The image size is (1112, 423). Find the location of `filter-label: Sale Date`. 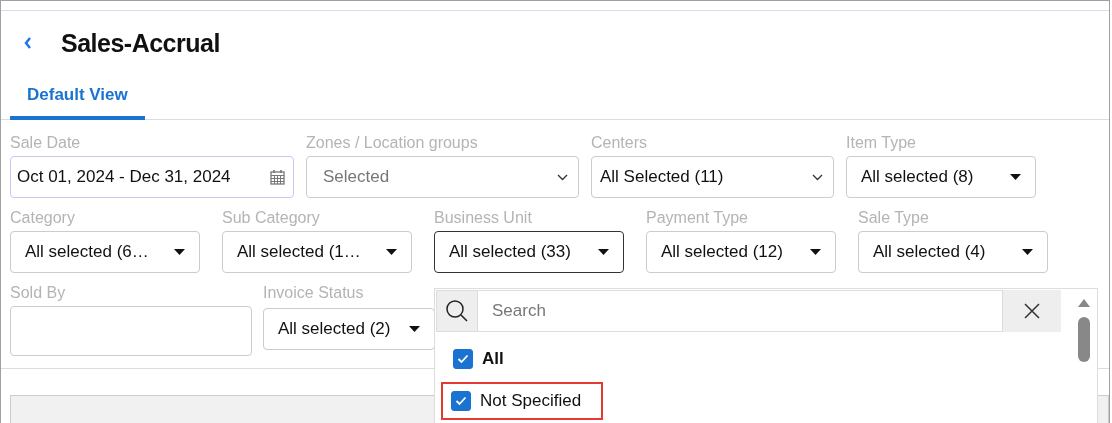

filter-label: Sale Date is located at coordinates (46, 143).